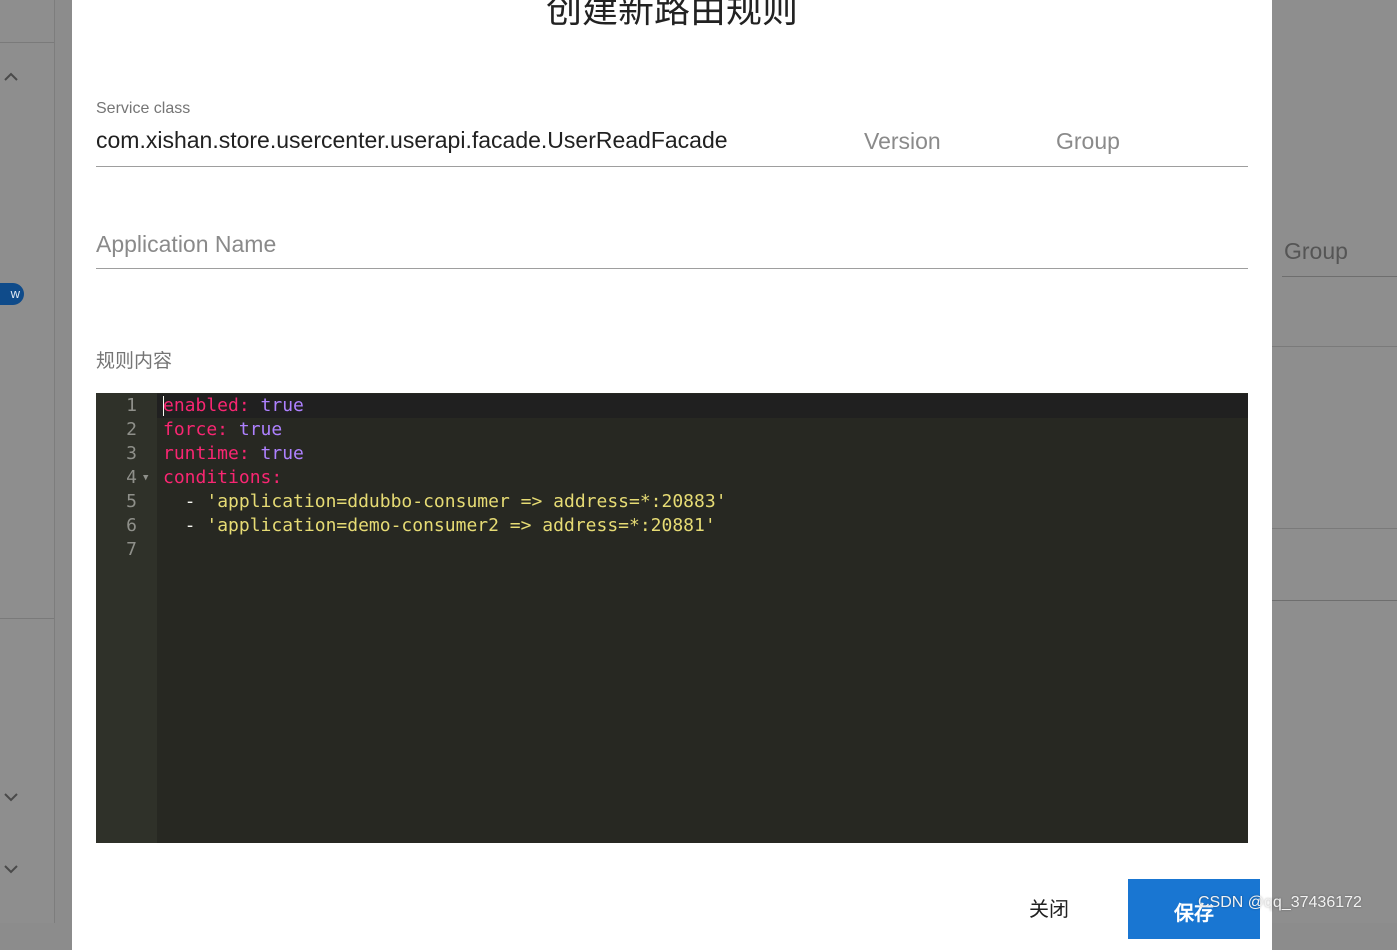 Image resolution: width=1397 pixels, height=950 pixels. What do you see at coordinates (672, 430) in the screenshot?
I see `editor-line: 2 force: true` at bounding box center [672, 430].